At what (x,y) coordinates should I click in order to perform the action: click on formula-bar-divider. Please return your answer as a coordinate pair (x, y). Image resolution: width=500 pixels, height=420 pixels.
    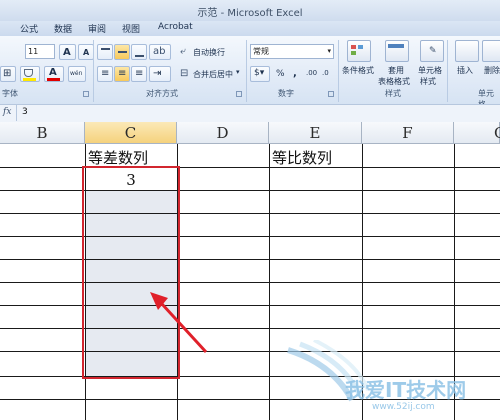
    Looking at the image, I should click on (16, 113).